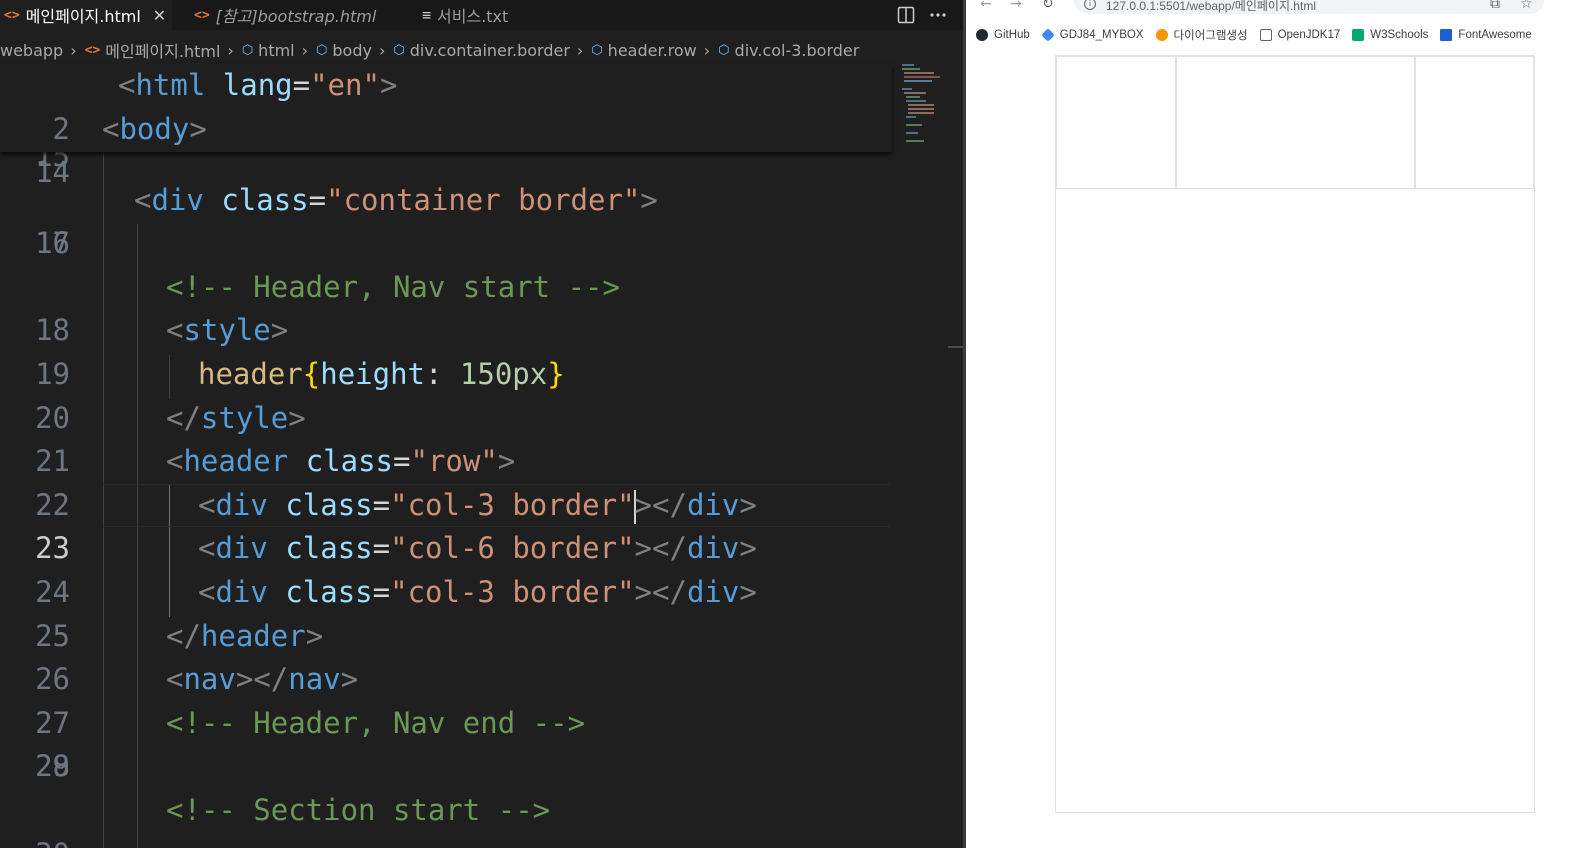 This screenshot has height=848, width=1585. I want to click on code-line: 26 </header>, so click(482, 656).